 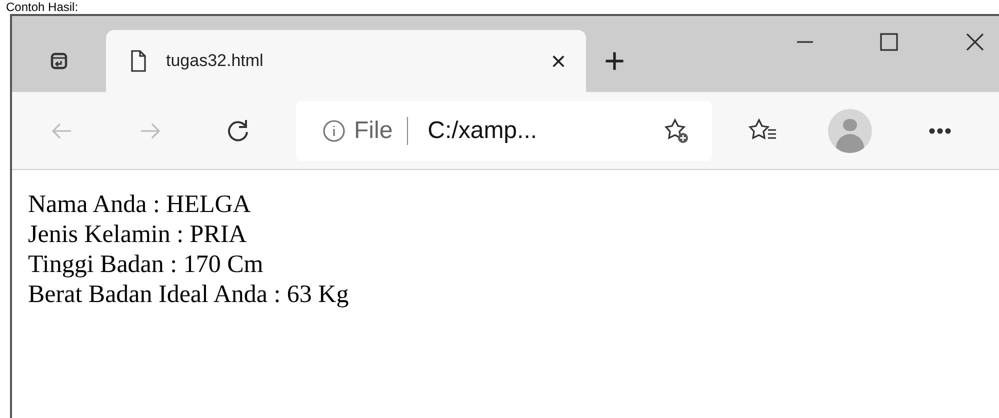 What do you see at coordinates (140, 205) in the screenshot?
I see `result-line: Nama Anda : HELGA` at bounding box center [140, 205].